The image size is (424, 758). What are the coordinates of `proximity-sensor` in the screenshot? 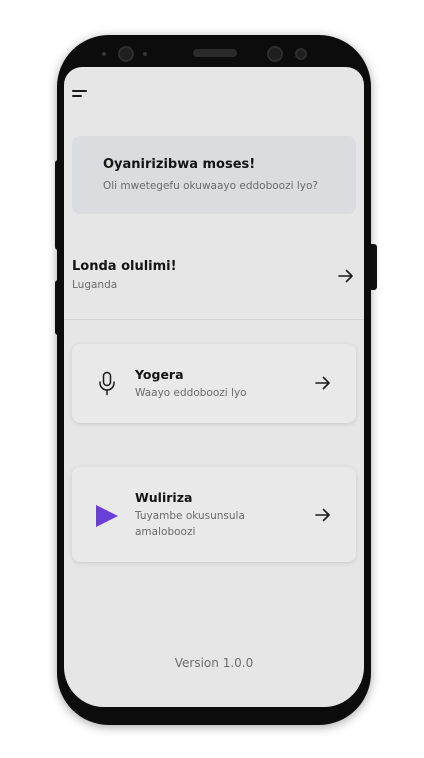 It's located at (301, 54).